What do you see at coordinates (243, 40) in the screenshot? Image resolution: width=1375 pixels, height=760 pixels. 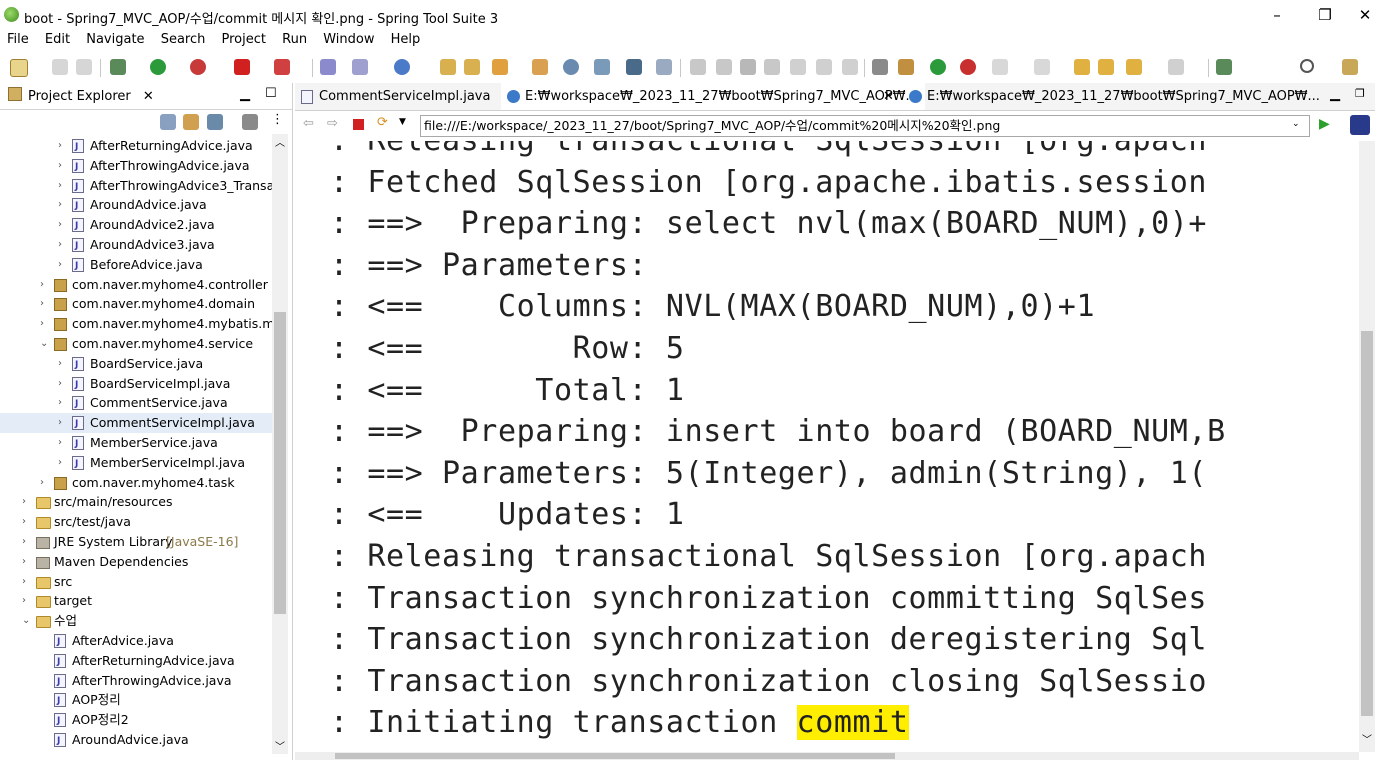 I see `menu-project: Project` at bounding box center [243, 40].